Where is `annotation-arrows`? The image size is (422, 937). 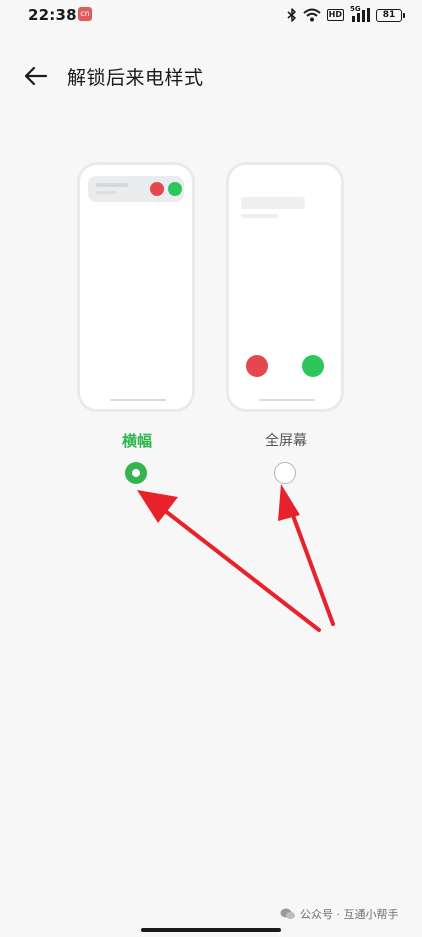
annotation-arrows is located at coordinates (236, 558).